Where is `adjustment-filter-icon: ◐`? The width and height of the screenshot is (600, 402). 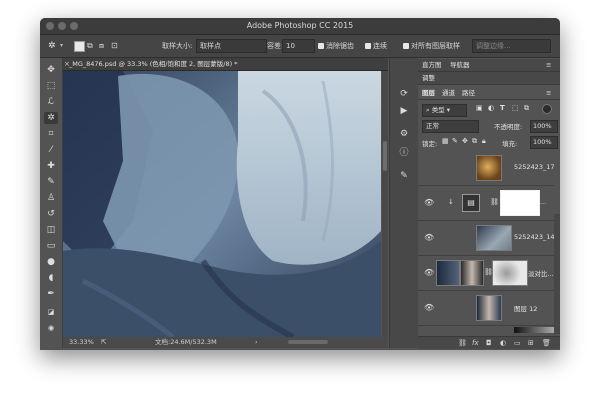
adjustment-filter-icon: ◐ is located at coordinates (491, 108).